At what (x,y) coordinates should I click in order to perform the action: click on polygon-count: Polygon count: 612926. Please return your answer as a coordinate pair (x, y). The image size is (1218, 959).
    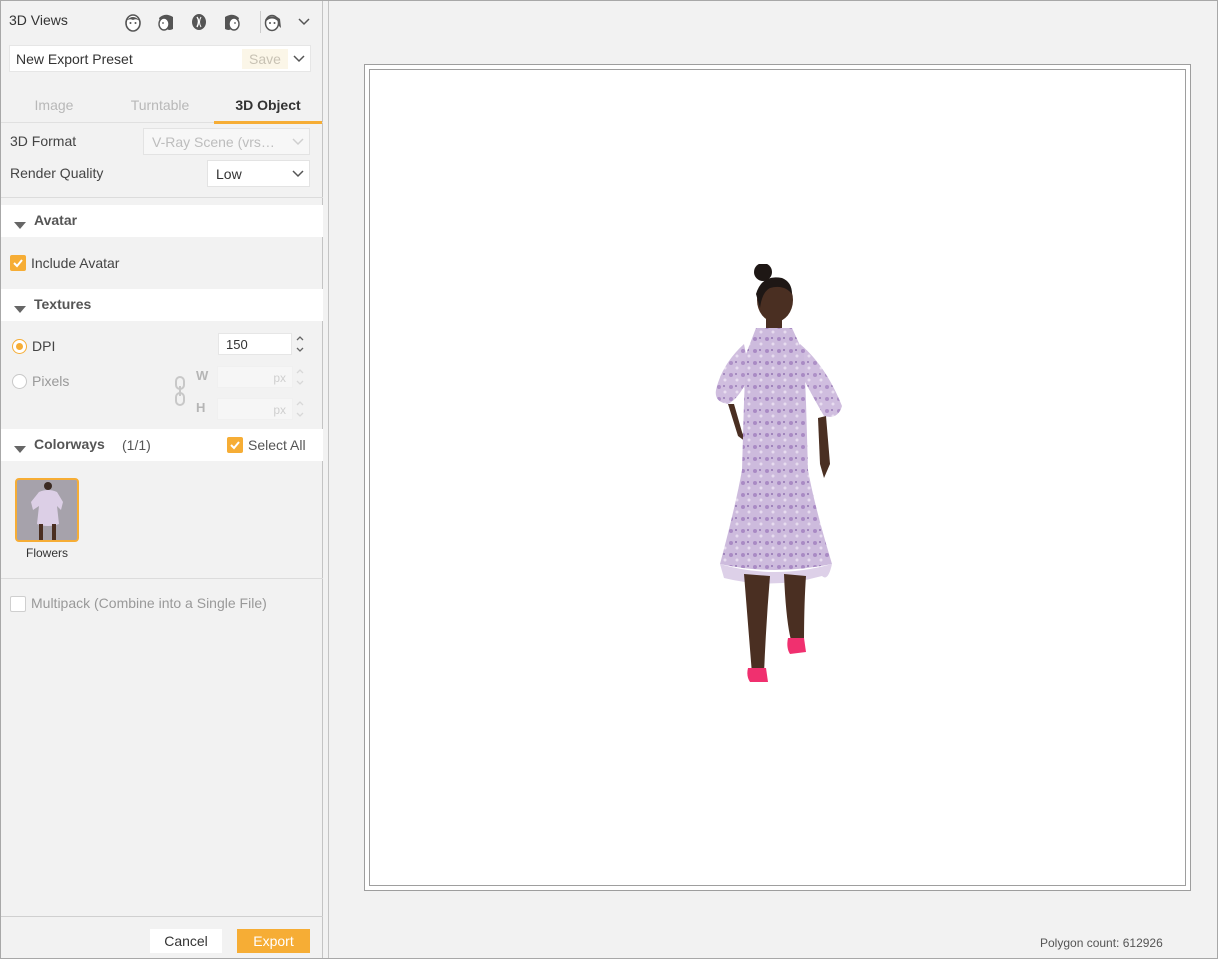
    Looking at the image, I should click on (1101, 943).